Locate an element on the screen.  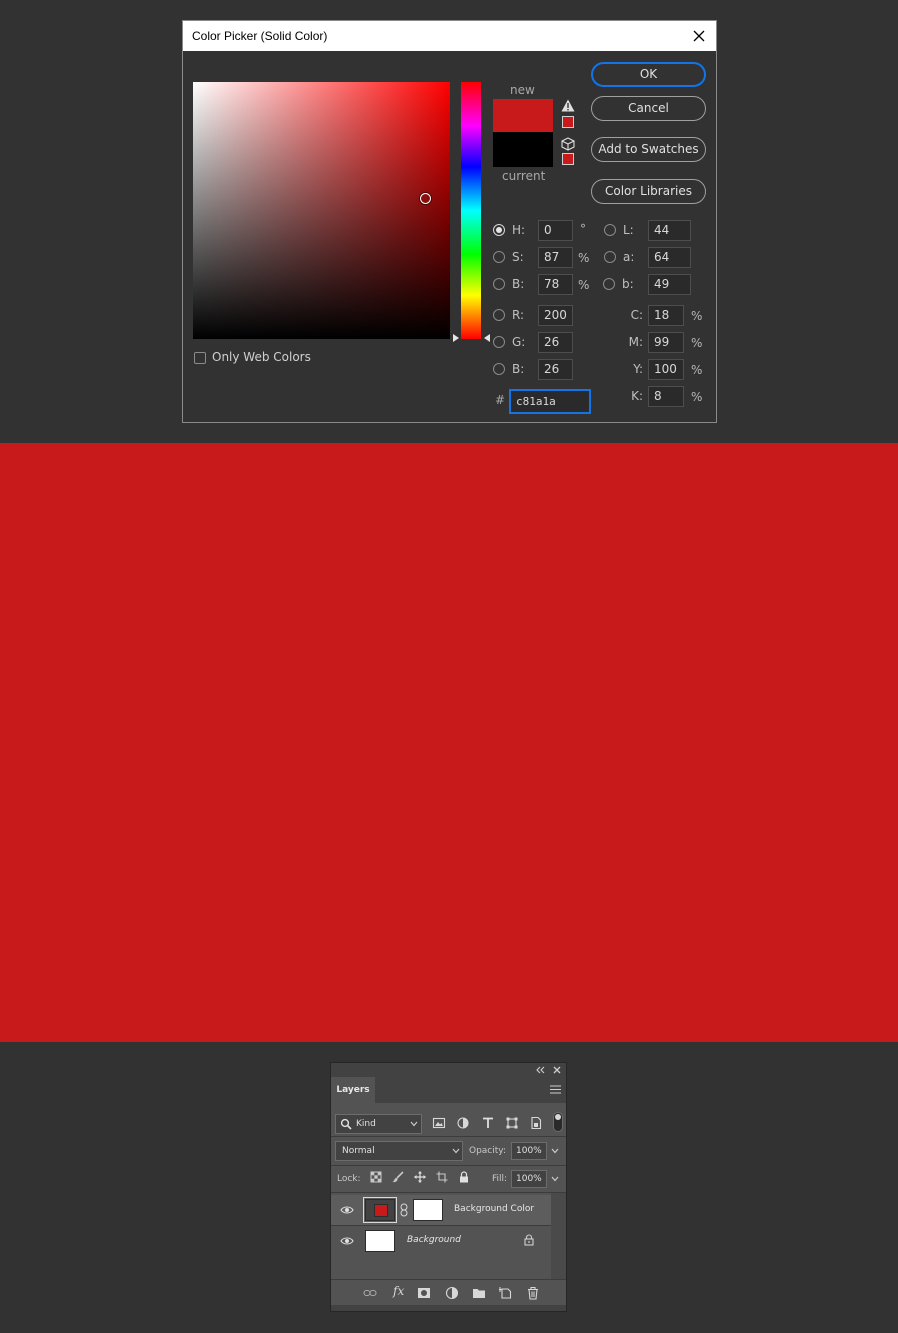
opacity-input: 100% is located at coordinates (529, 1151).